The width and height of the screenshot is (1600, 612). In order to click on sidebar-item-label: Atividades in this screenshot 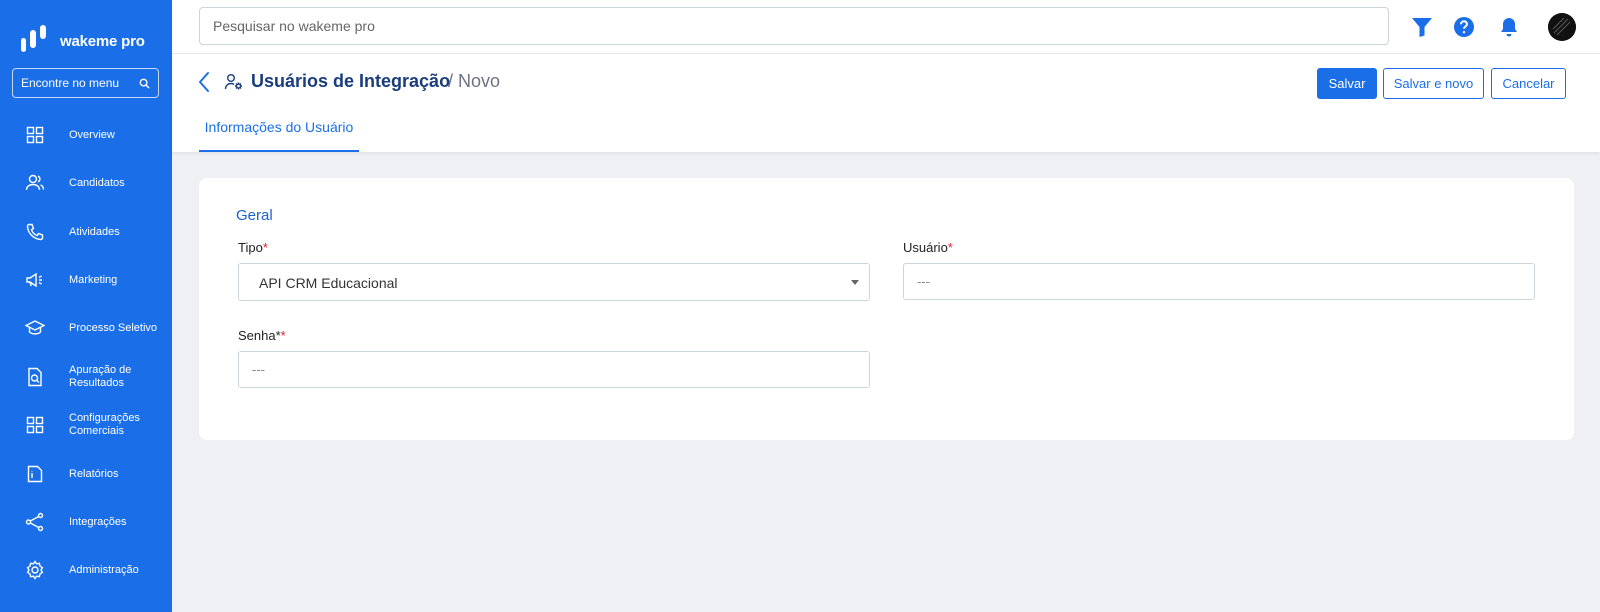, I will do `click(94, 231)`.